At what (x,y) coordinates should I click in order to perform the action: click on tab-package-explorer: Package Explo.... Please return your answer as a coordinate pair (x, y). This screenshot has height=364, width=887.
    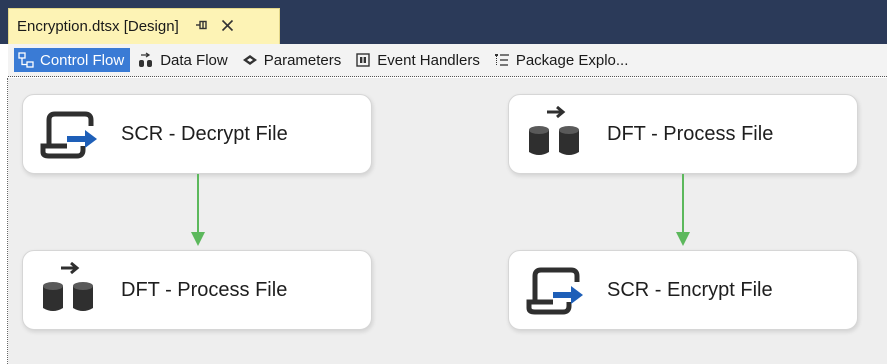
    Looking at the image, I should click on (562, 60).